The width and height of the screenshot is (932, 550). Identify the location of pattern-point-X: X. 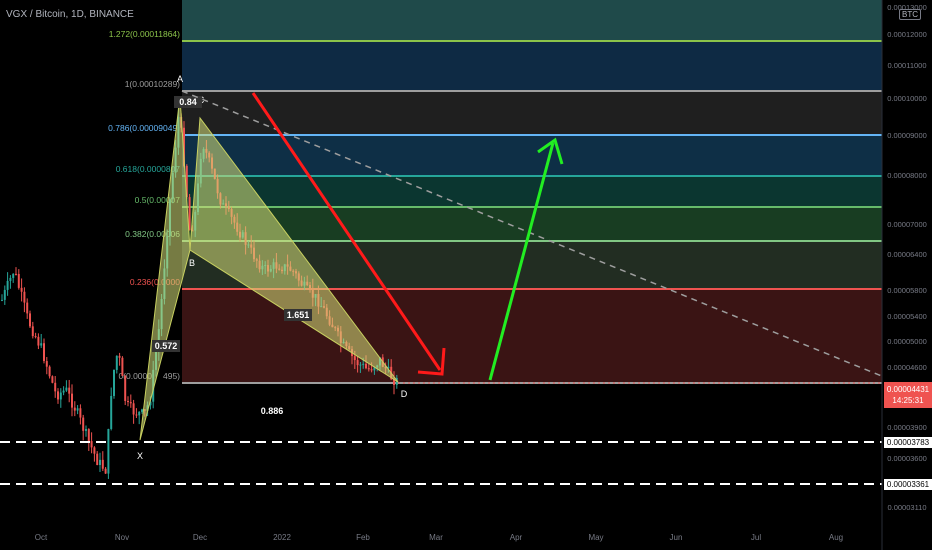
(140, 456).